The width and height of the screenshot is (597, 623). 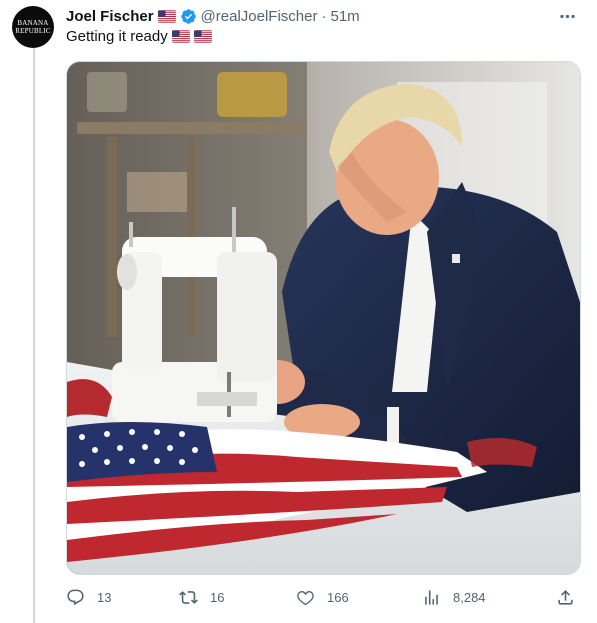 I want to click on avatar-text-line2: REPUBLIC, so click(x=33, y=31).